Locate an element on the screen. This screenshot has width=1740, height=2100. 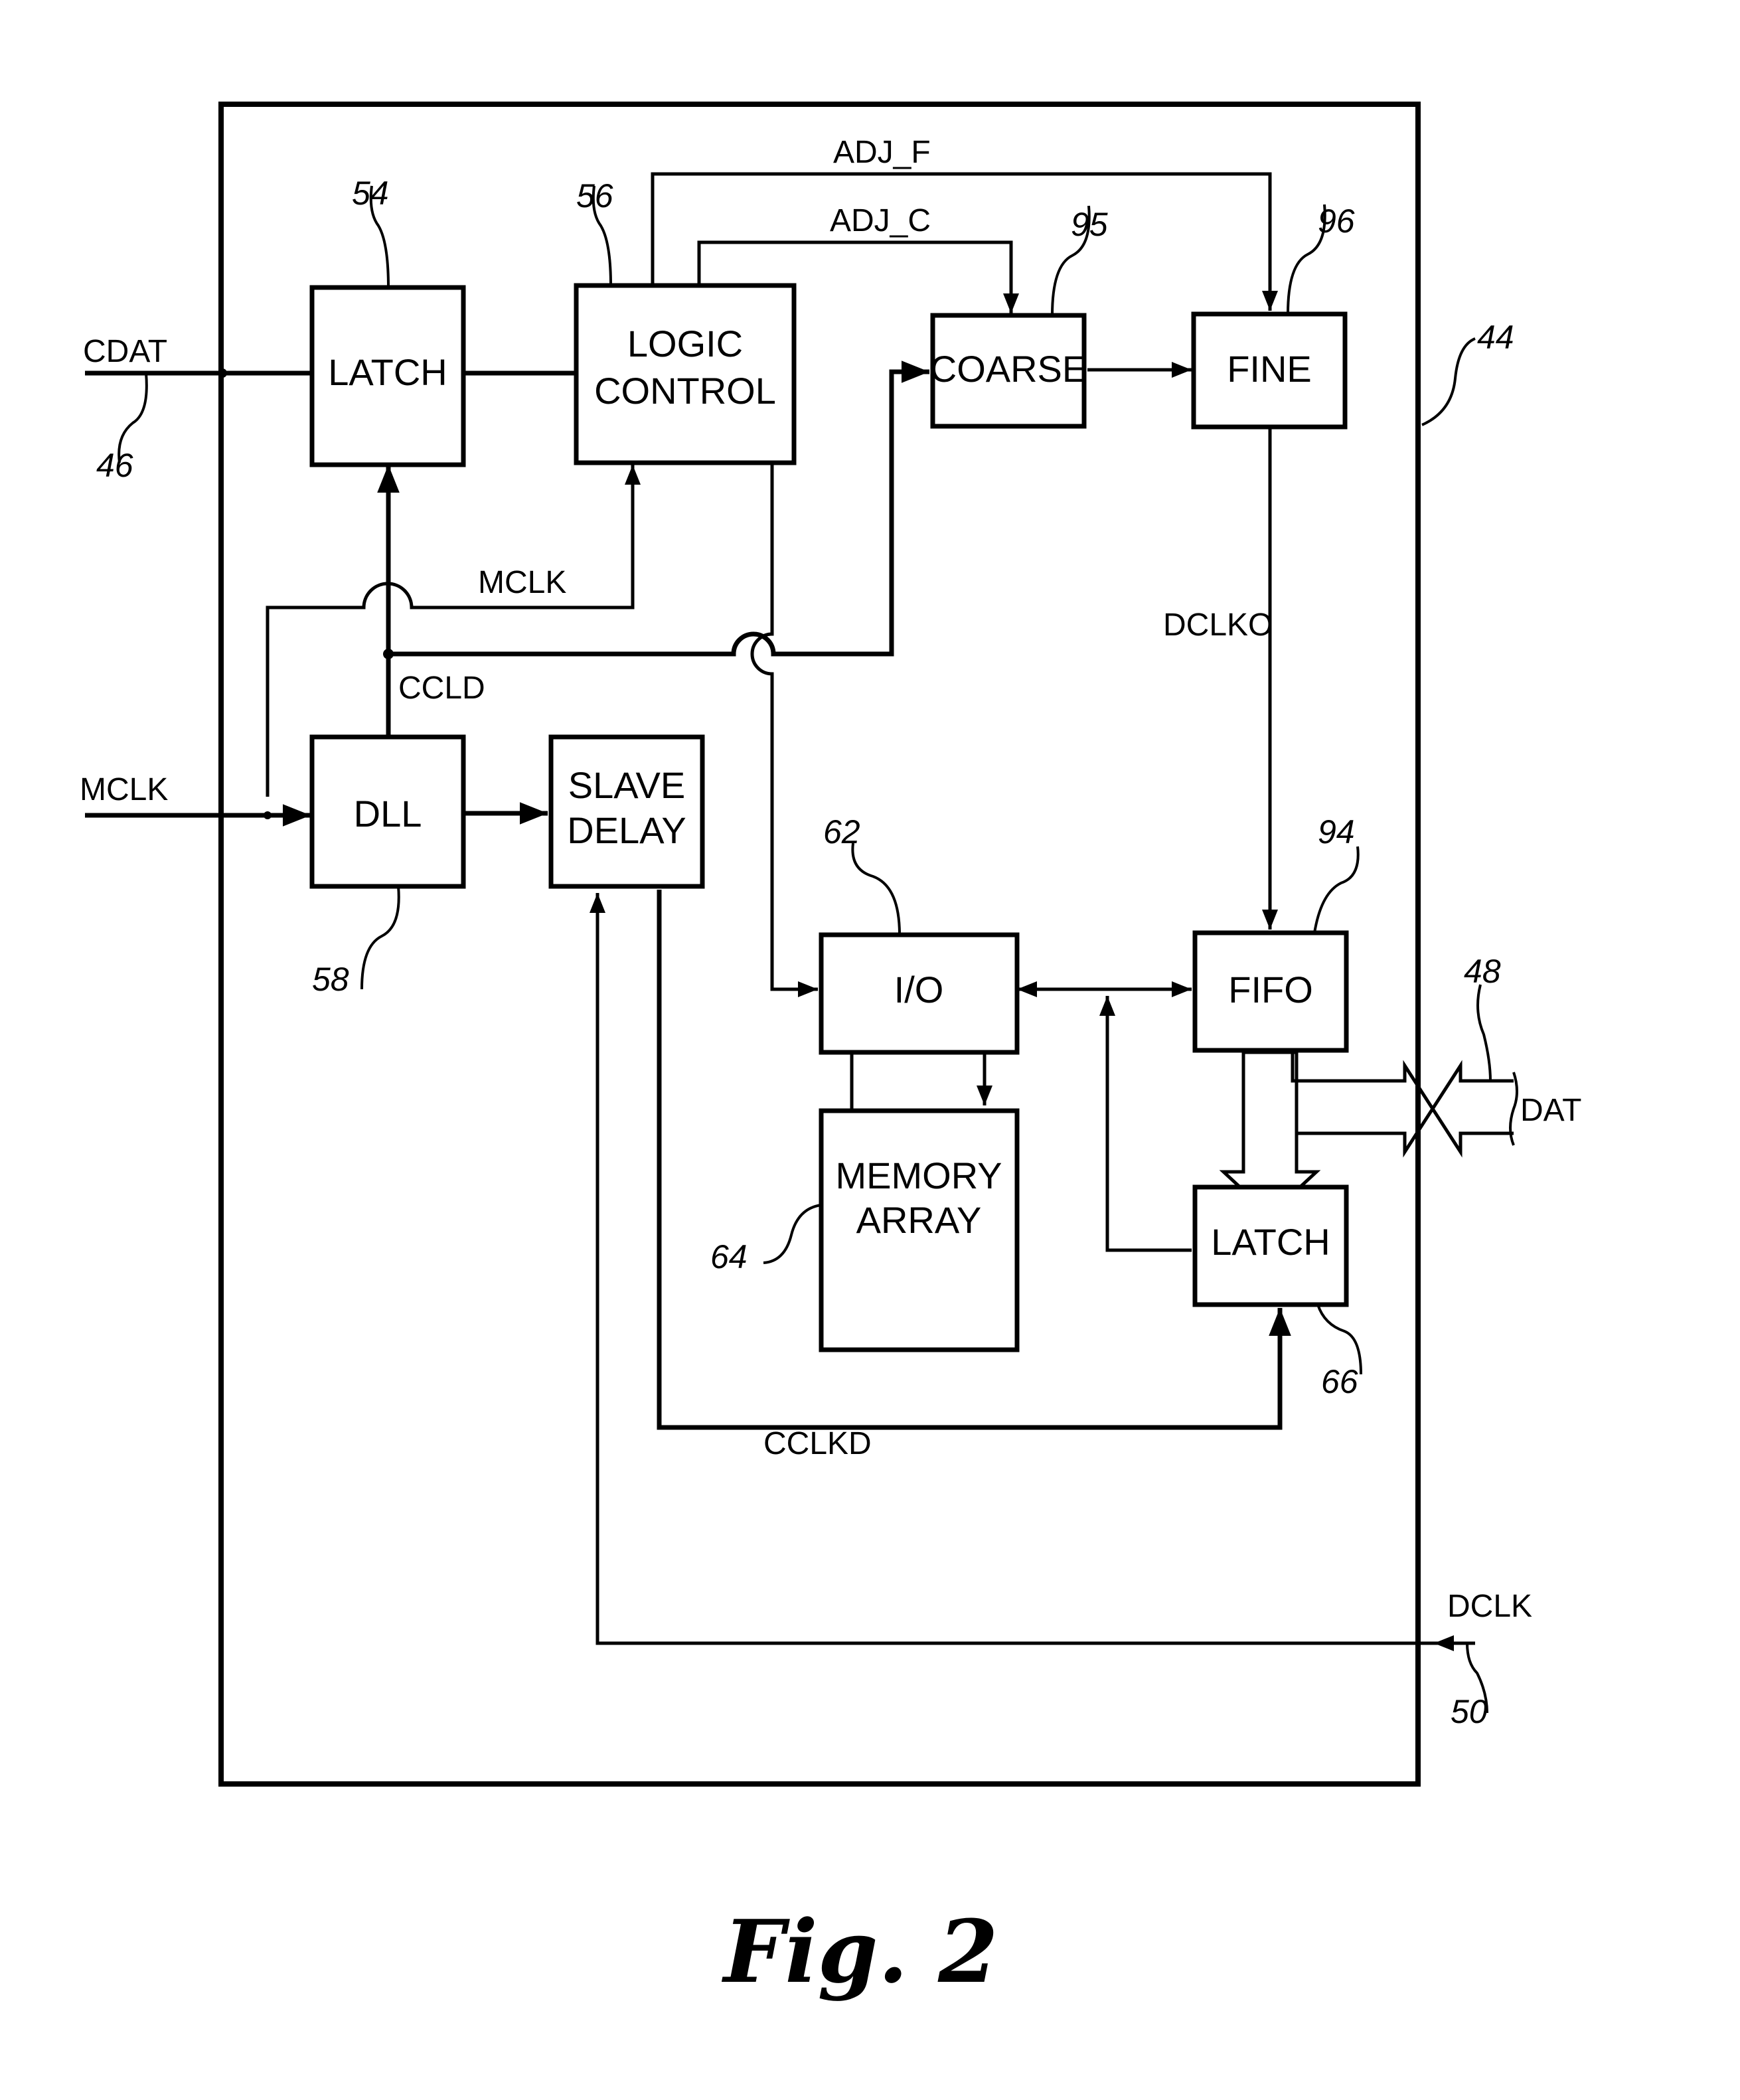
dll-block: DLL is located at coordinates (387, 811).